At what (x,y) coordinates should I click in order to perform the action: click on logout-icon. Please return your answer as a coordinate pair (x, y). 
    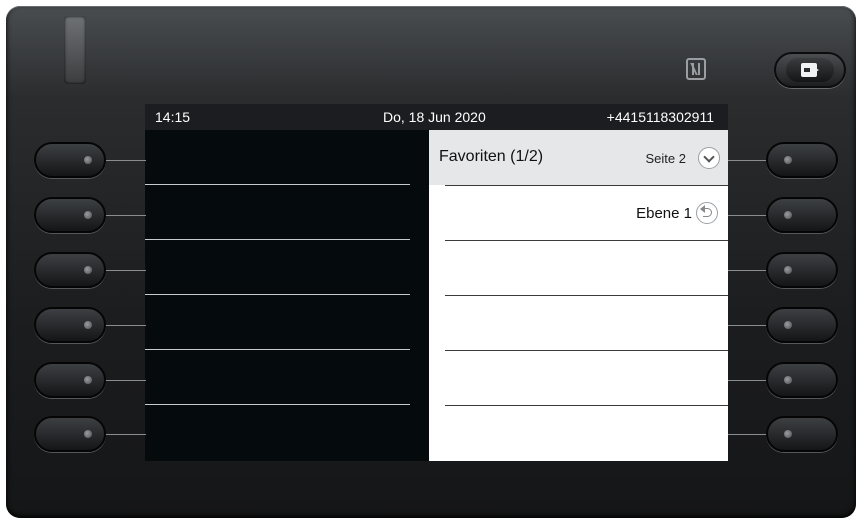
    Looking at the image, I should click on (810, 70).